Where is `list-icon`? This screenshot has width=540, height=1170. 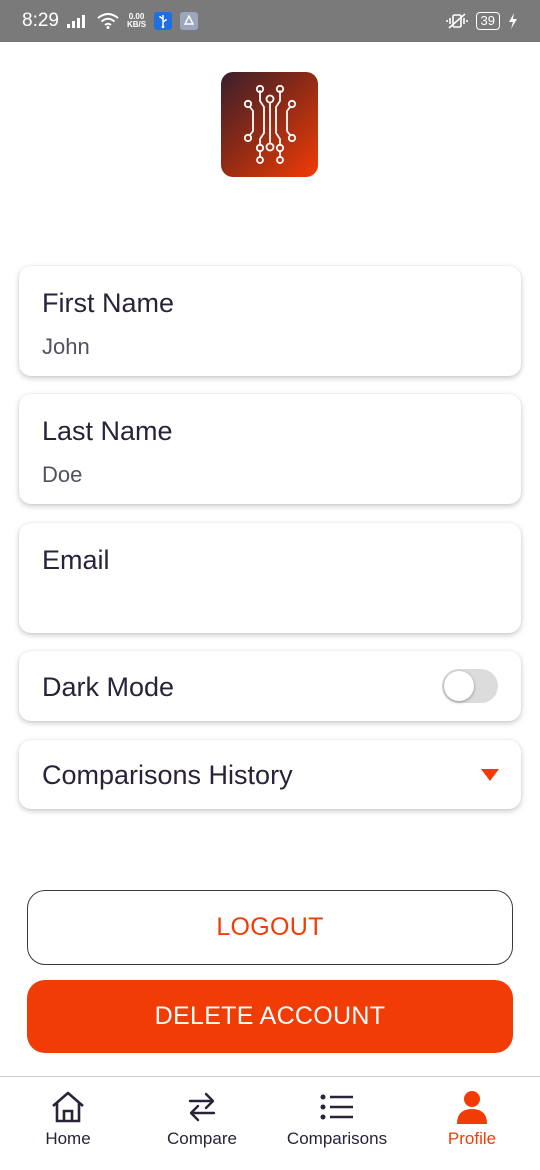
list-icon is located at coordinates (337, 1107).